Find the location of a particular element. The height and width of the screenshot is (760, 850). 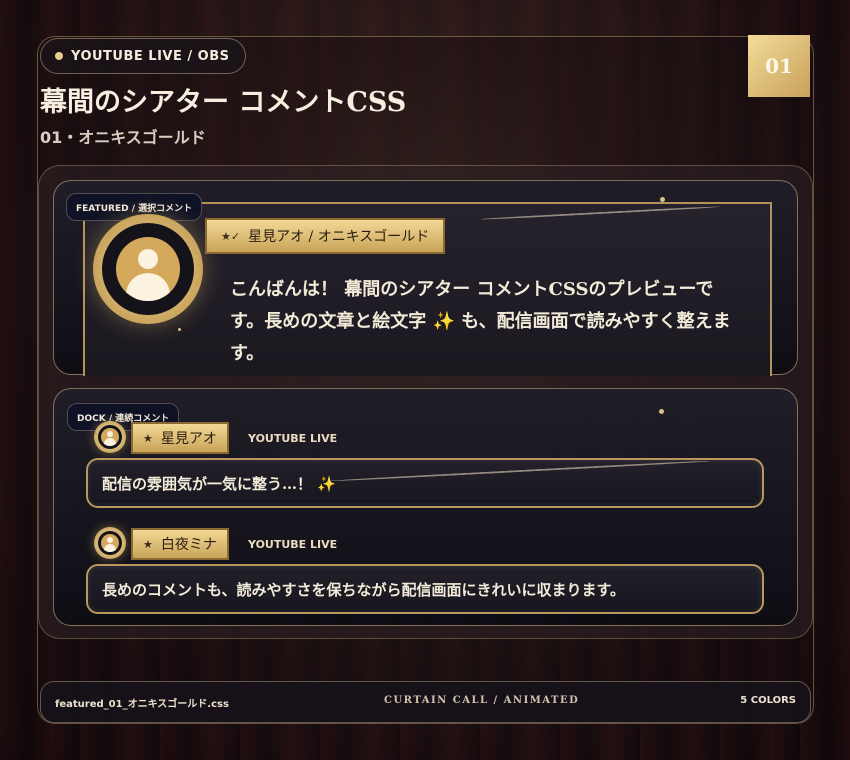

comment-message: 配信の雰囲気が一気に整う…！ ✨ is located at coordinates (219, 483).